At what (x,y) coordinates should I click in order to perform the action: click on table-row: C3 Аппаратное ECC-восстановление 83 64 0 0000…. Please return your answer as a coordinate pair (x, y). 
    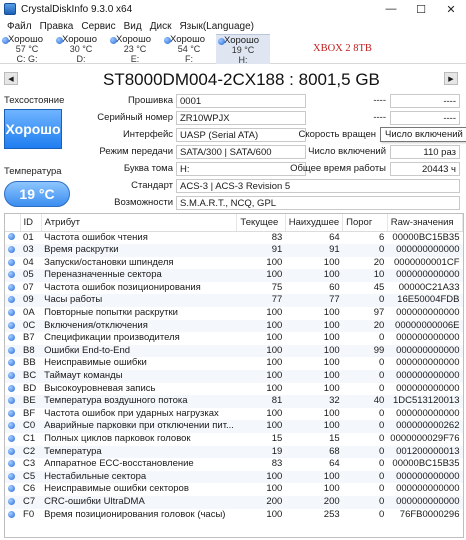
    Looking at the image, I should click on (234, 464).